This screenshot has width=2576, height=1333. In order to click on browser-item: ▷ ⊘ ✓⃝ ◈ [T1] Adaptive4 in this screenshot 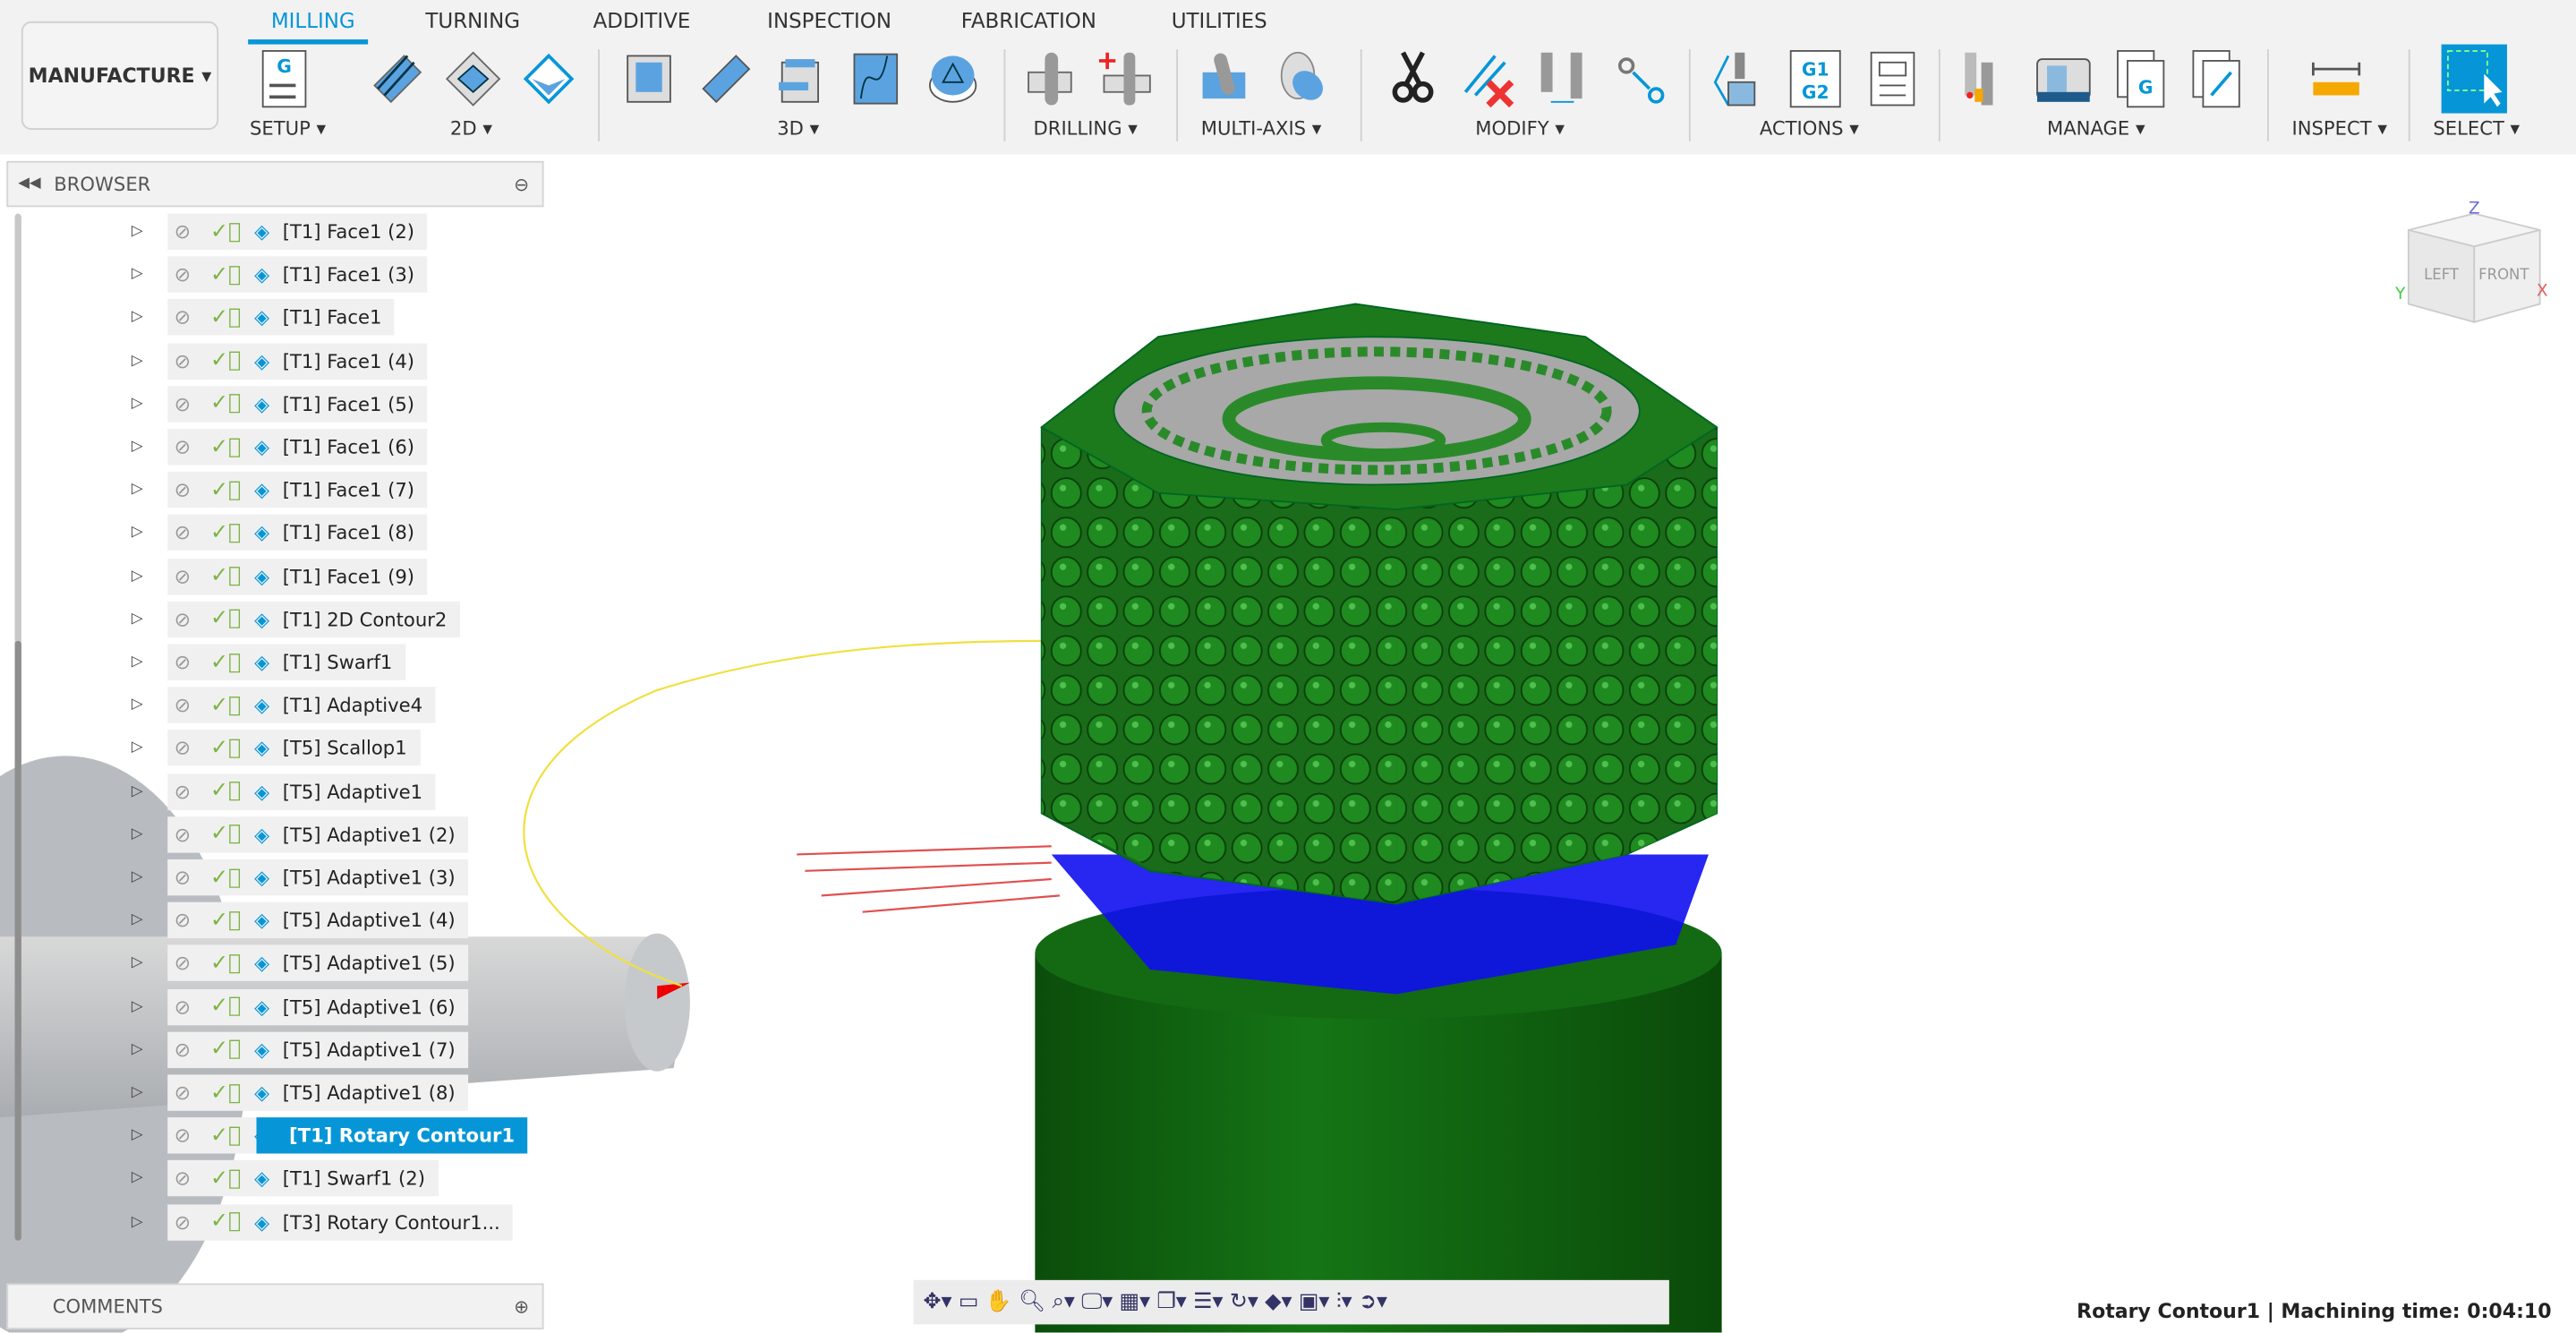, I will do `click(284, 705)`.